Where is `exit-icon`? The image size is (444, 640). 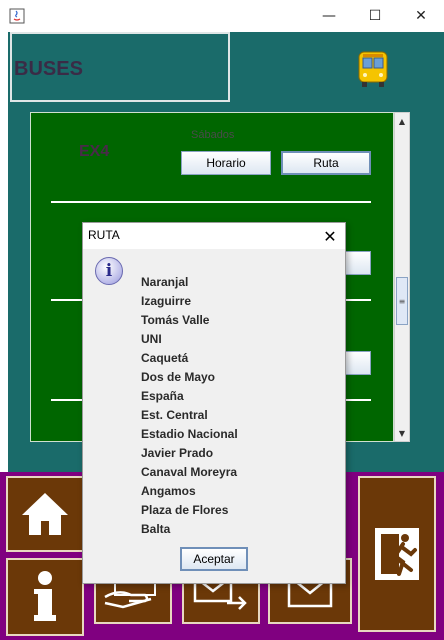 exit-icon is located at coordinates (397, 554).